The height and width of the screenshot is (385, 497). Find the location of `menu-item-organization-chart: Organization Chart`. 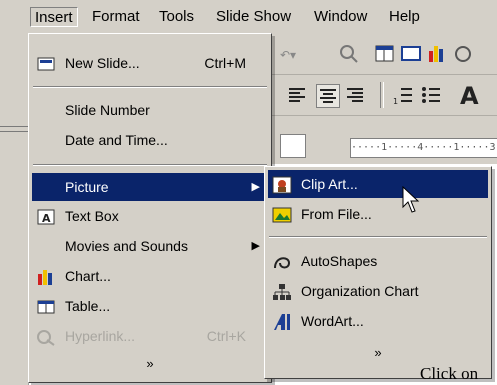

menu-item-organization-chart: Organization Chart is located at coordinates (378, 291).